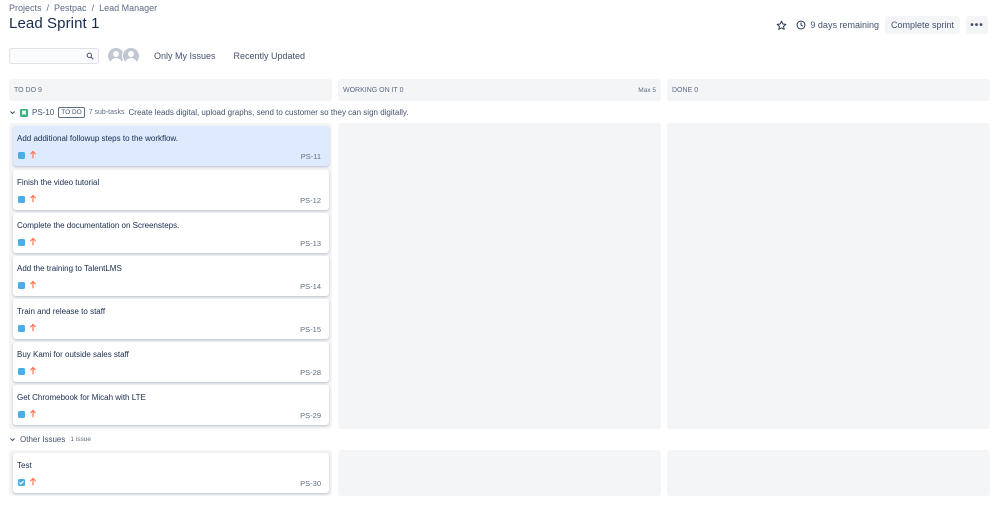 This screenshot has width=998, height=509. Describe the element at coordinates (40, 90) in the screenshot. I see `column-count: 9` at that location.